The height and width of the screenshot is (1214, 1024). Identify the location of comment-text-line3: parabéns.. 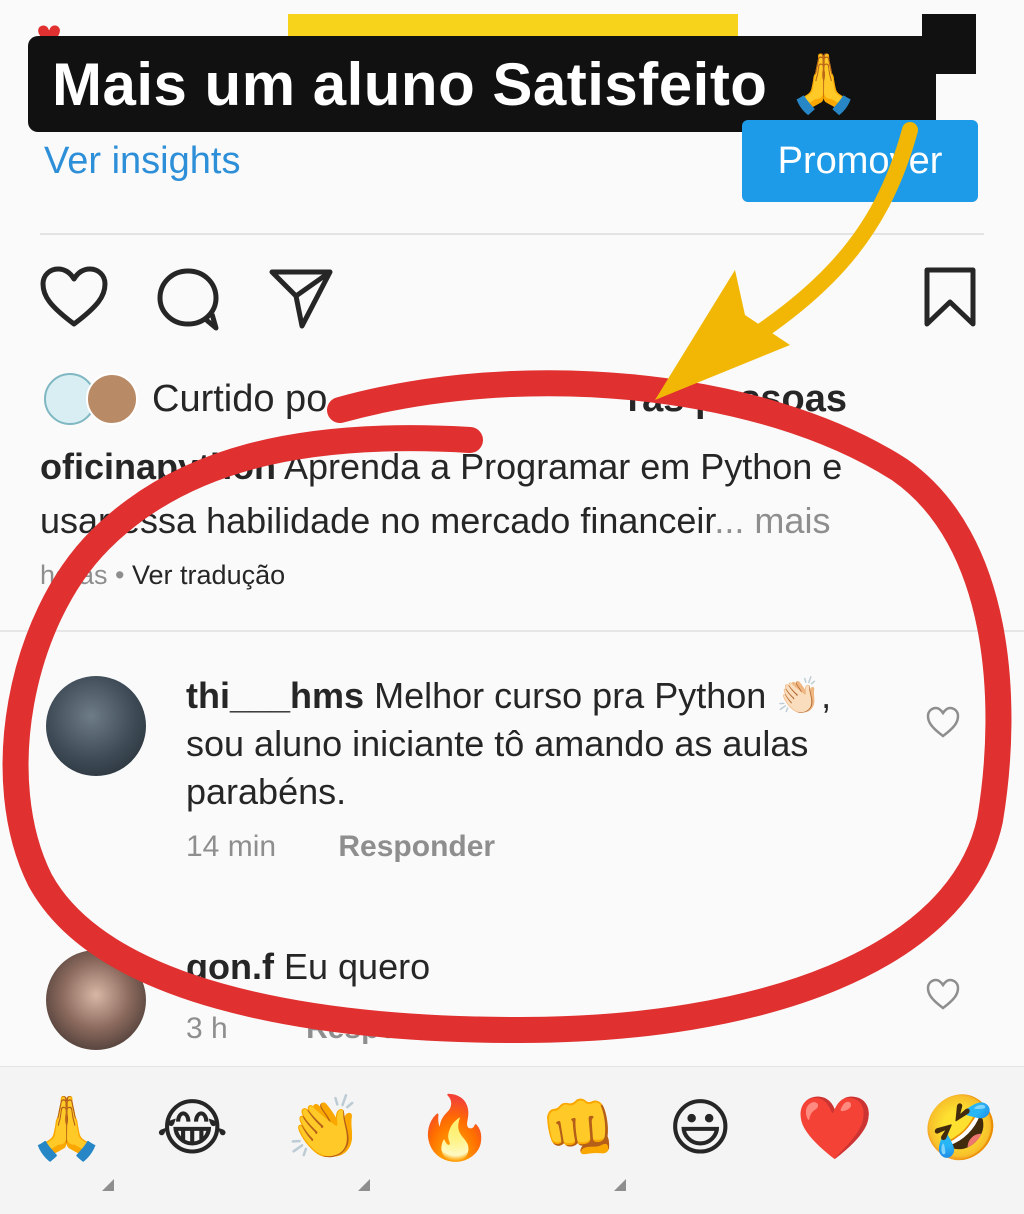
(266, 791).